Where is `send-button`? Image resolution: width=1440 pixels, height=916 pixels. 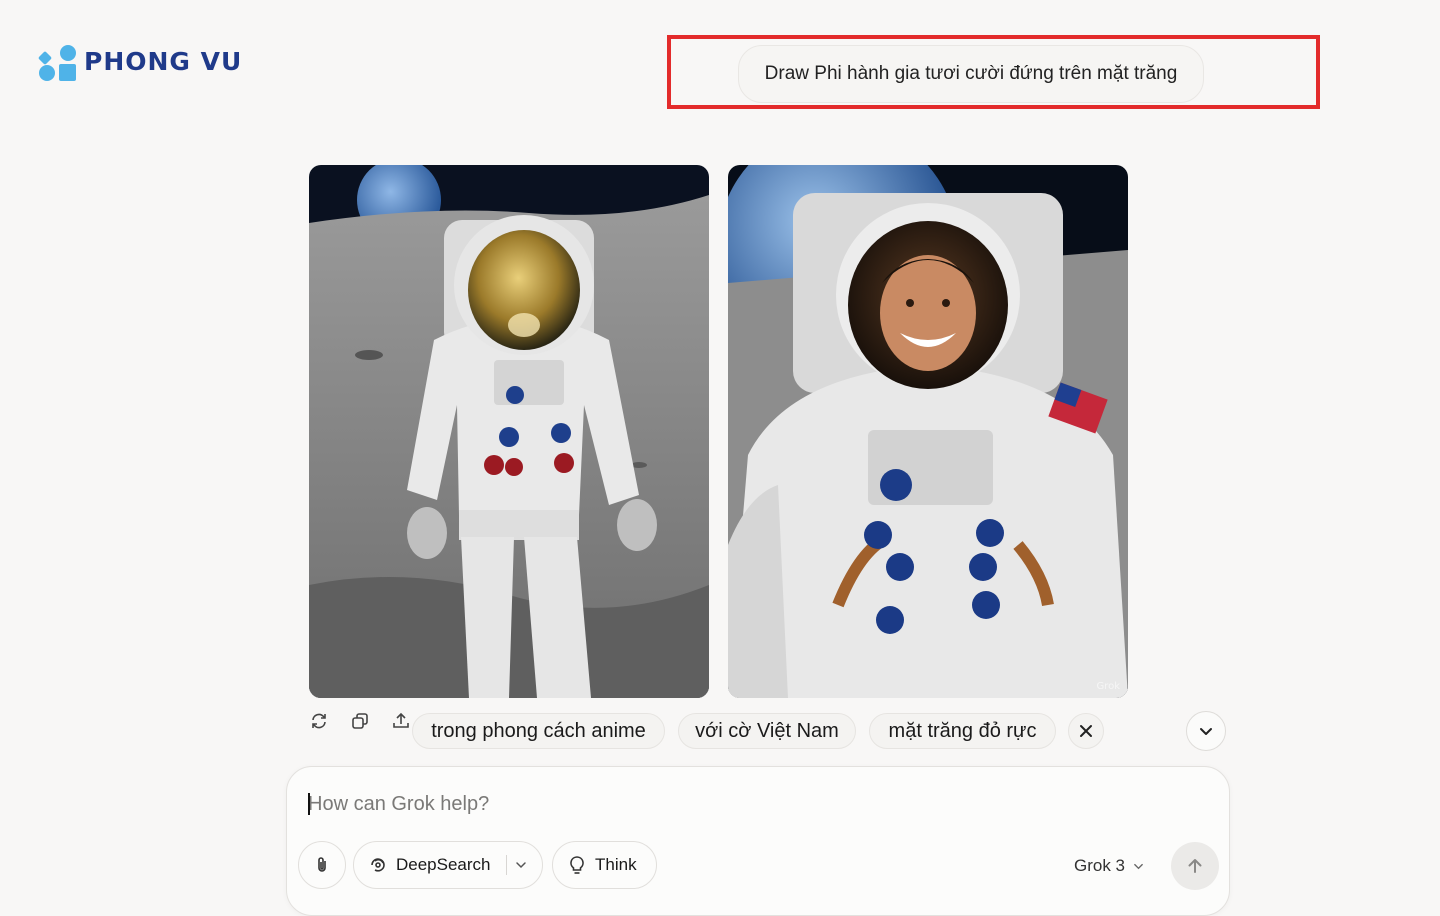 send-button is located at coordinates (1195, 866).